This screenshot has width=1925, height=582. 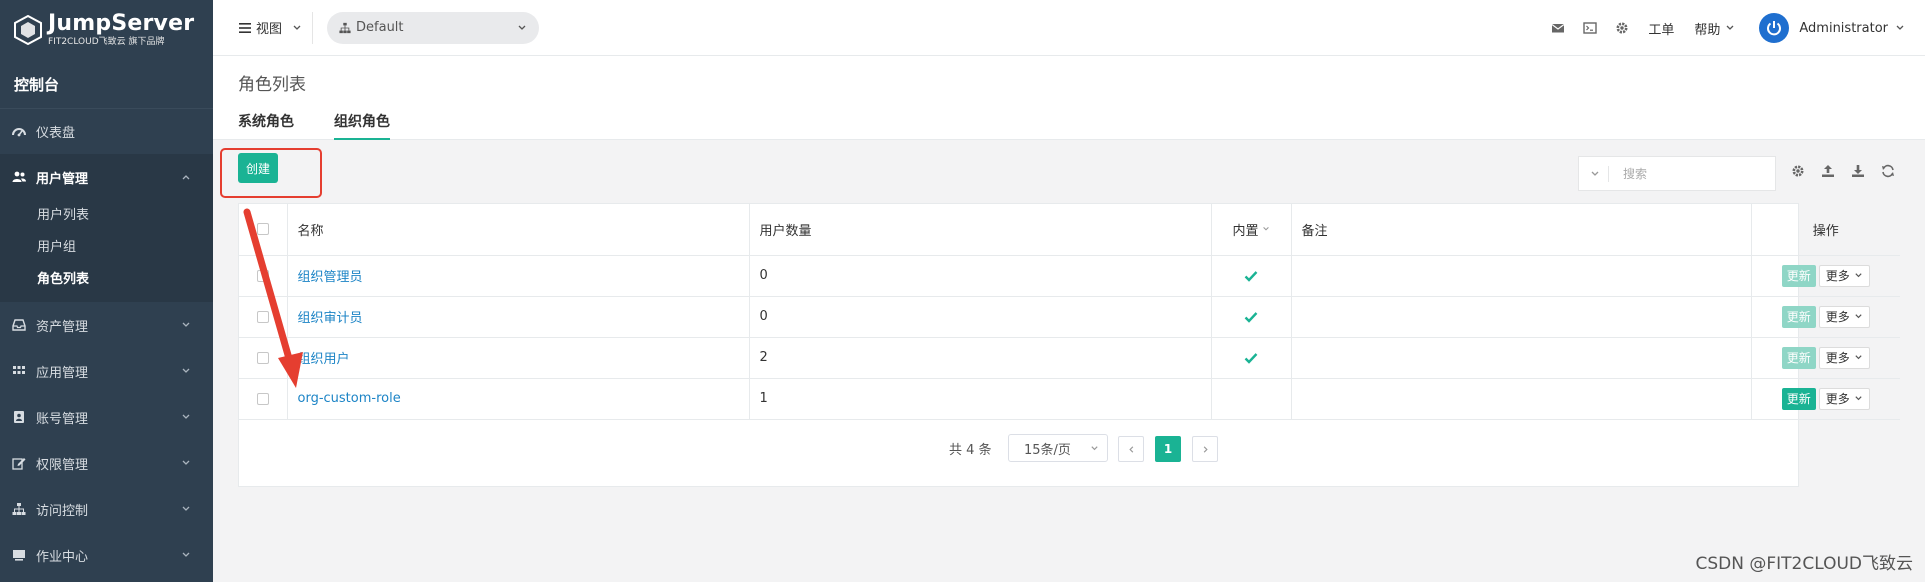 I want to click on upload-icon, so click(x=1828, y=171).